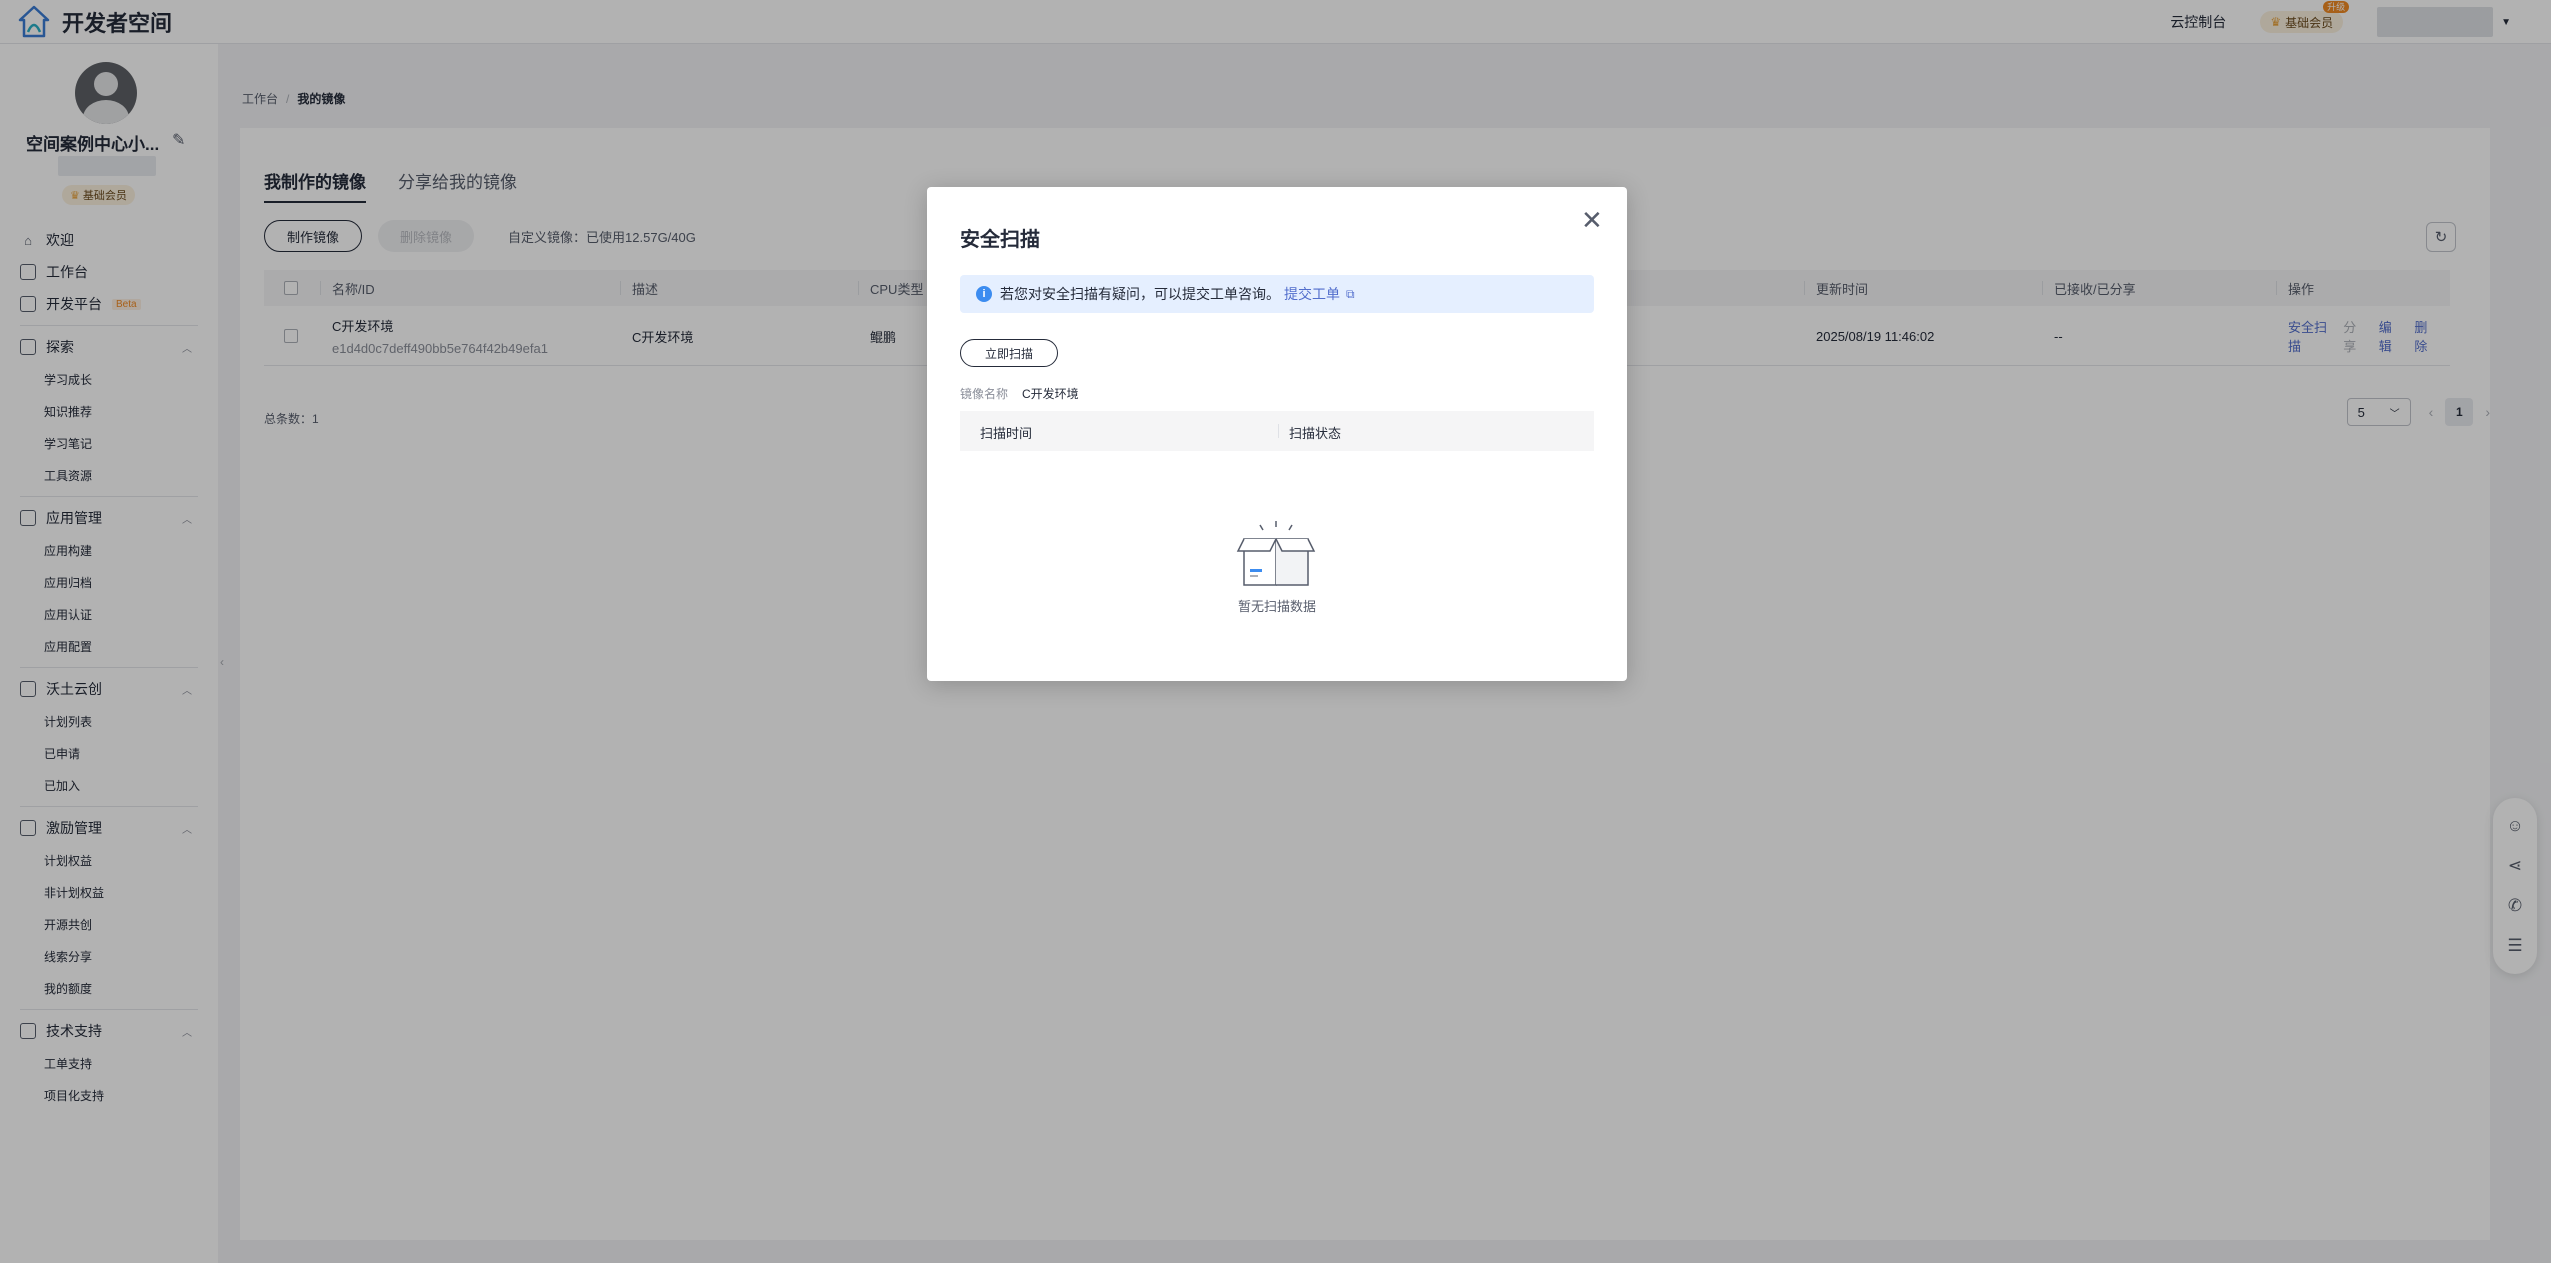 This screenshot has height=1263, width=2551. What do you see at coordinates (984, 294) in the screenshot?
I see `info-icon: i` at bounding box center [984, 294].